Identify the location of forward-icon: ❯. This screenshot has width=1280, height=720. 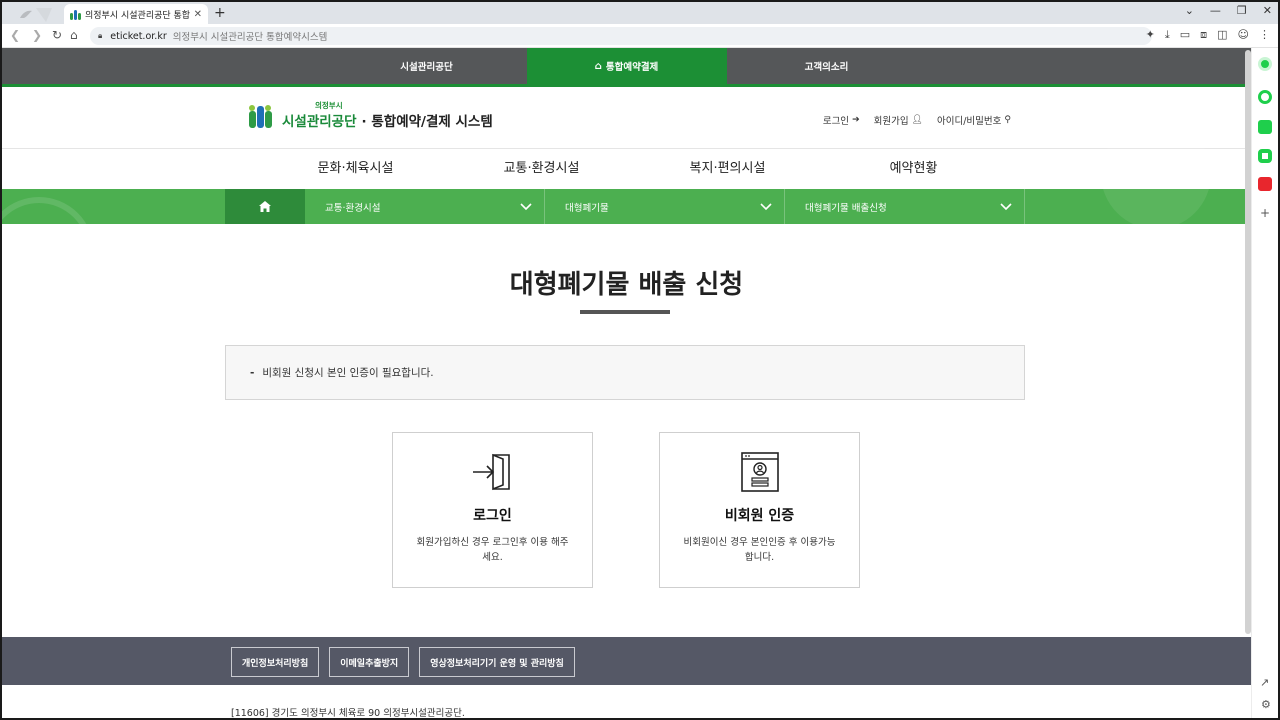
(37, 35).